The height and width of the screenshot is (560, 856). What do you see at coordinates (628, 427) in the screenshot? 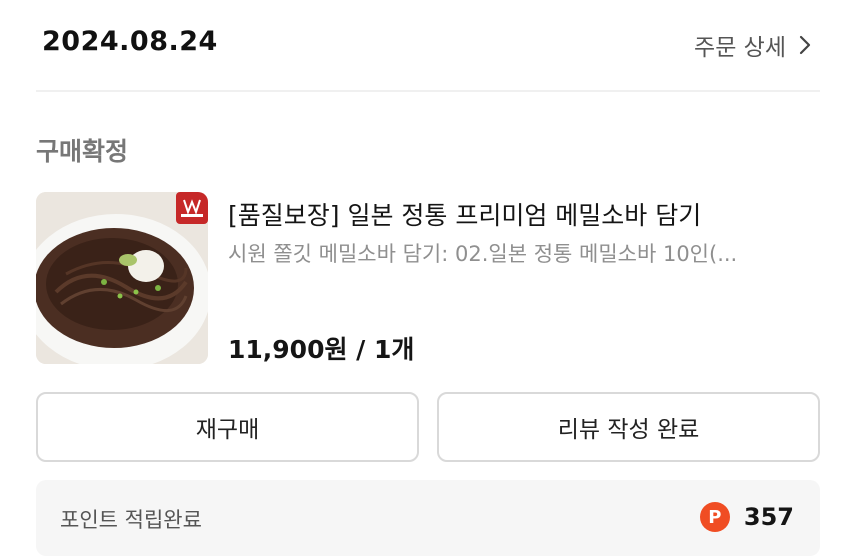
I see `review-complete-button: 리뷰 작성 완료` at bounding box center [628, 427].